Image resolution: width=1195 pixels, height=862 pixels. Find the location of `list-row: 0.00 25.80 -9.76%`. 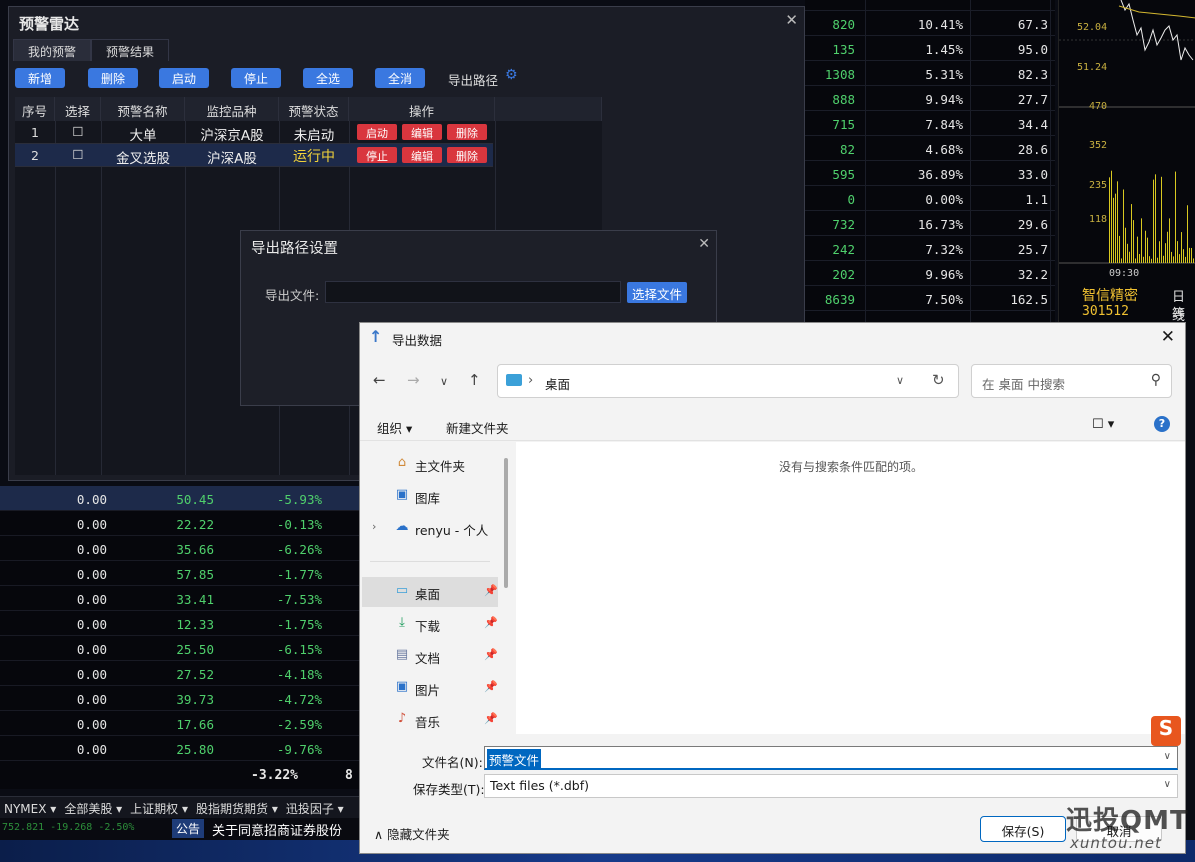

list-row: 0.00 25.80 -9.76% is located at coordinates (180, 748).